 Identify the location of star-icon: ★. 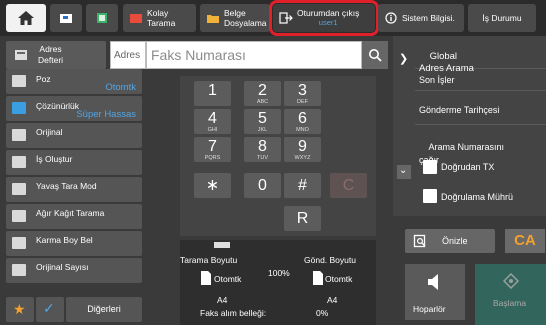
(19, 309).